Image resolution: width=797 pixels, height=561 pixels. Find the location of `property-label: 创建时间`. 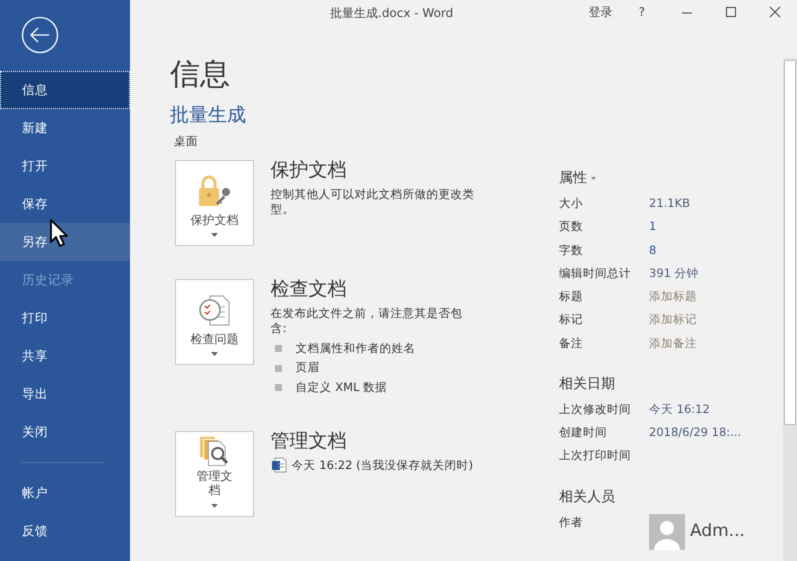

property-label: 创建时间 is located at coordinates (583, 433).